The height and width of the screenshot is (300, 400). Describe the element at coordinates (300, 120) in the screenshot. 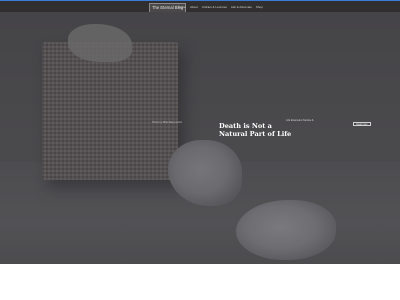

I see `hero-aside-text: Life Extension Stories &` at that location.